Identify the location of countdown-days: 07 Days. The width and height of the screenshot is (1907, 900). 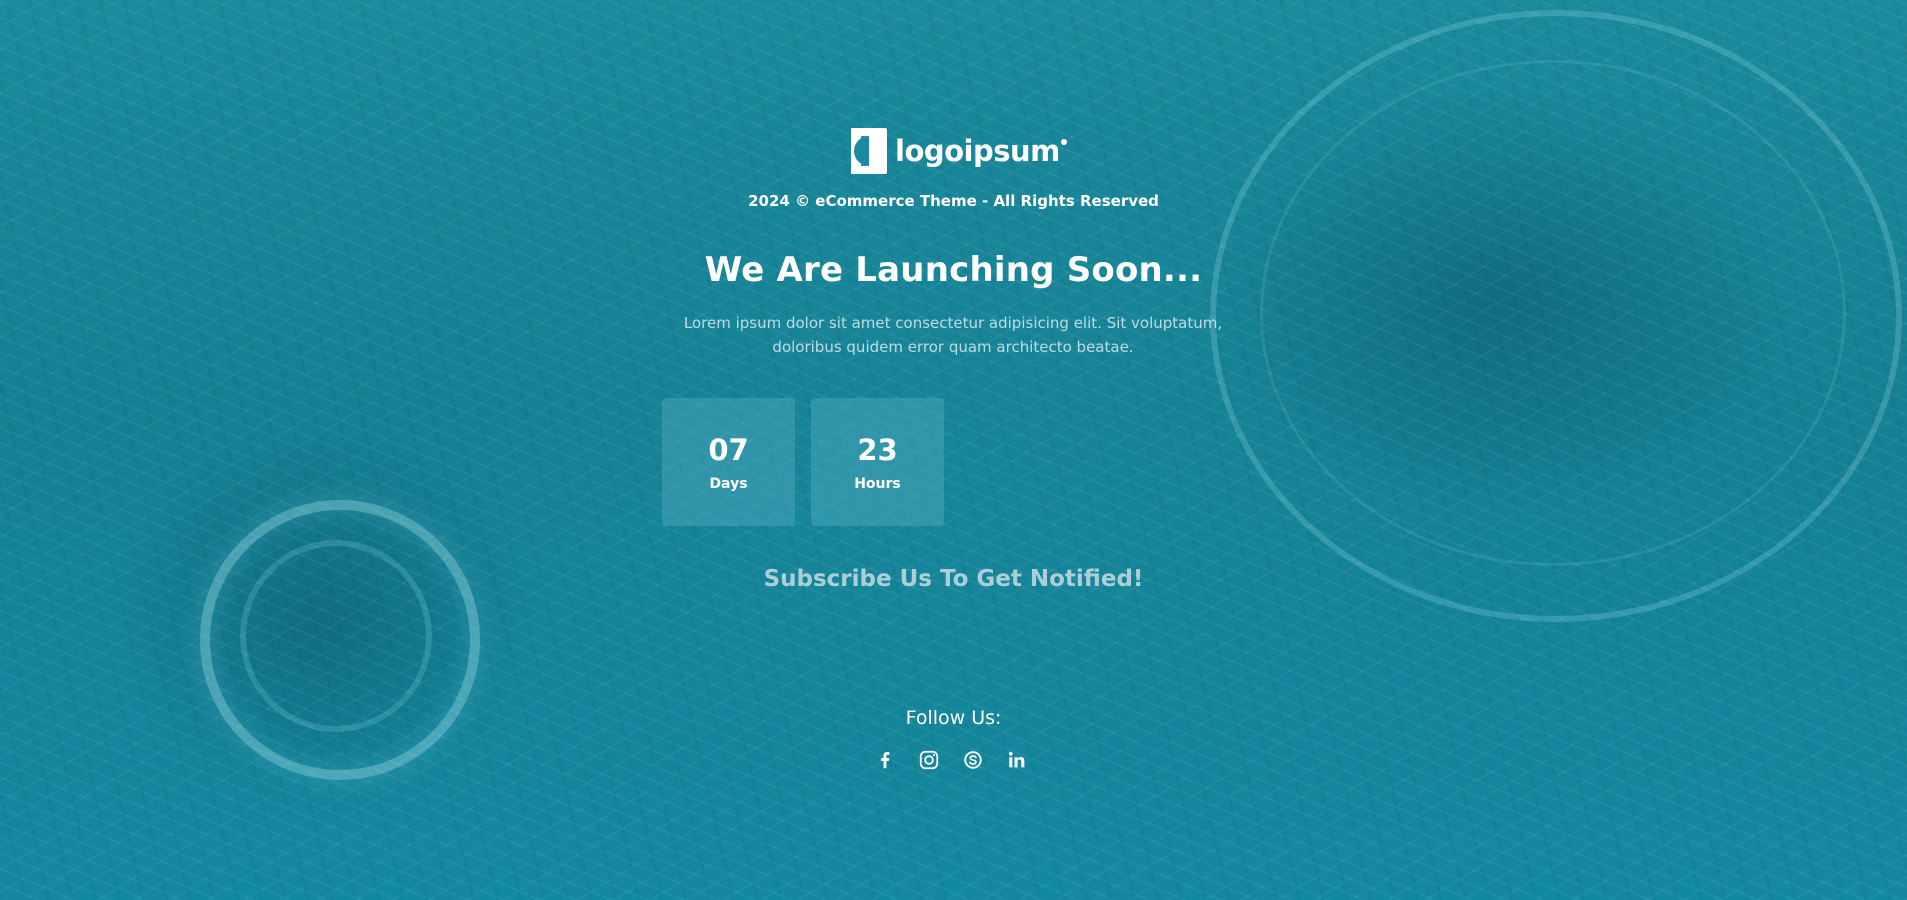
(728, 462).